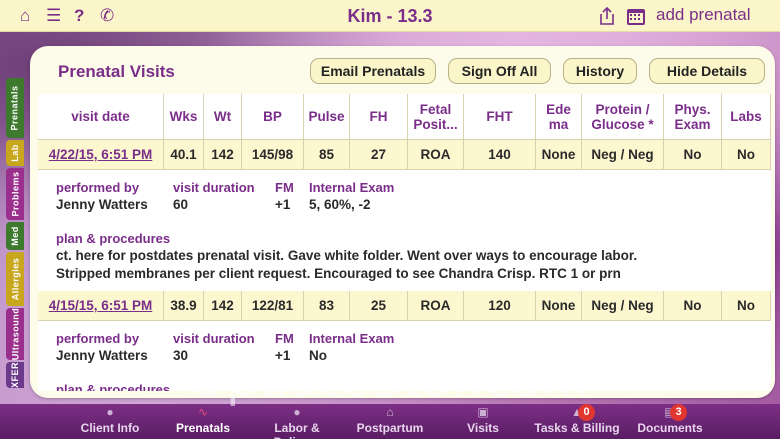  I want to click on col-visit-date: visit date, so click(101, 117).